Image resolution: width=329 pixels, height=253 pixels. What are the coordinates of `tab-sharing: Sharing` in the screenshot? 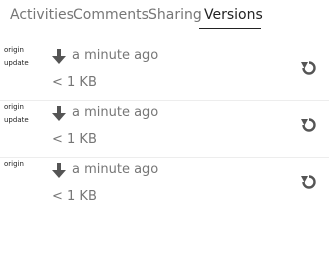 It's located at (175, 15).